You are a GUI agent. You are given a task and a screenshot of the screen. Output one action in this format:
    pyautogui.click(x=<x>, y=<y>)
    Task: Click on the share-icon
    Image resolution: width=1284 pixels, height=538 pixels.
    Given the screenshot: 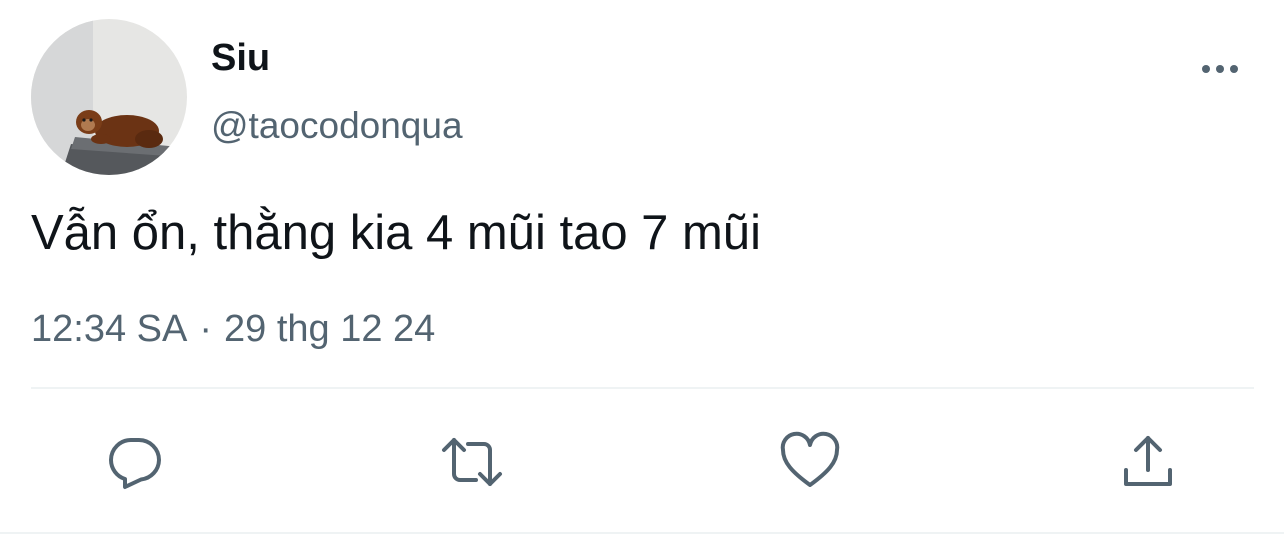 What is the action you would take?
    pyautogui.click(x=1148, y=461)
    